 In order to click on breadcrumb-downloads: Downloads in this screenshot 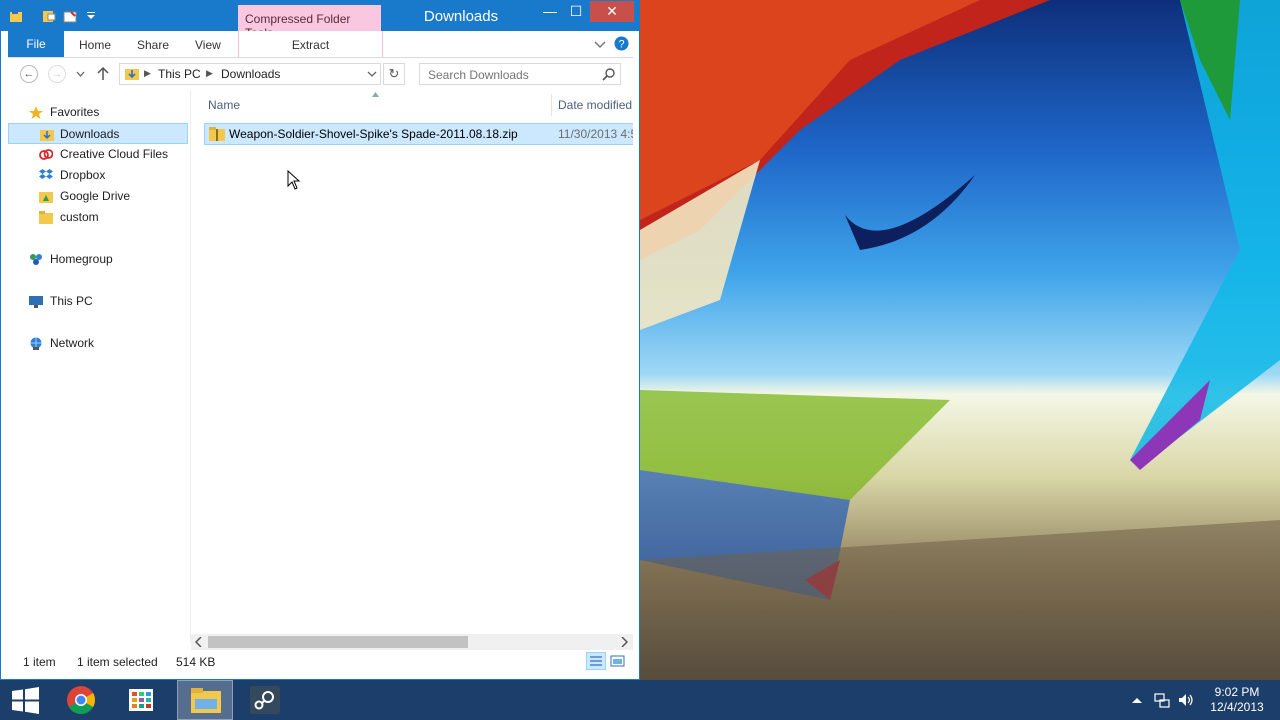, I will do `click(250, 74)`.